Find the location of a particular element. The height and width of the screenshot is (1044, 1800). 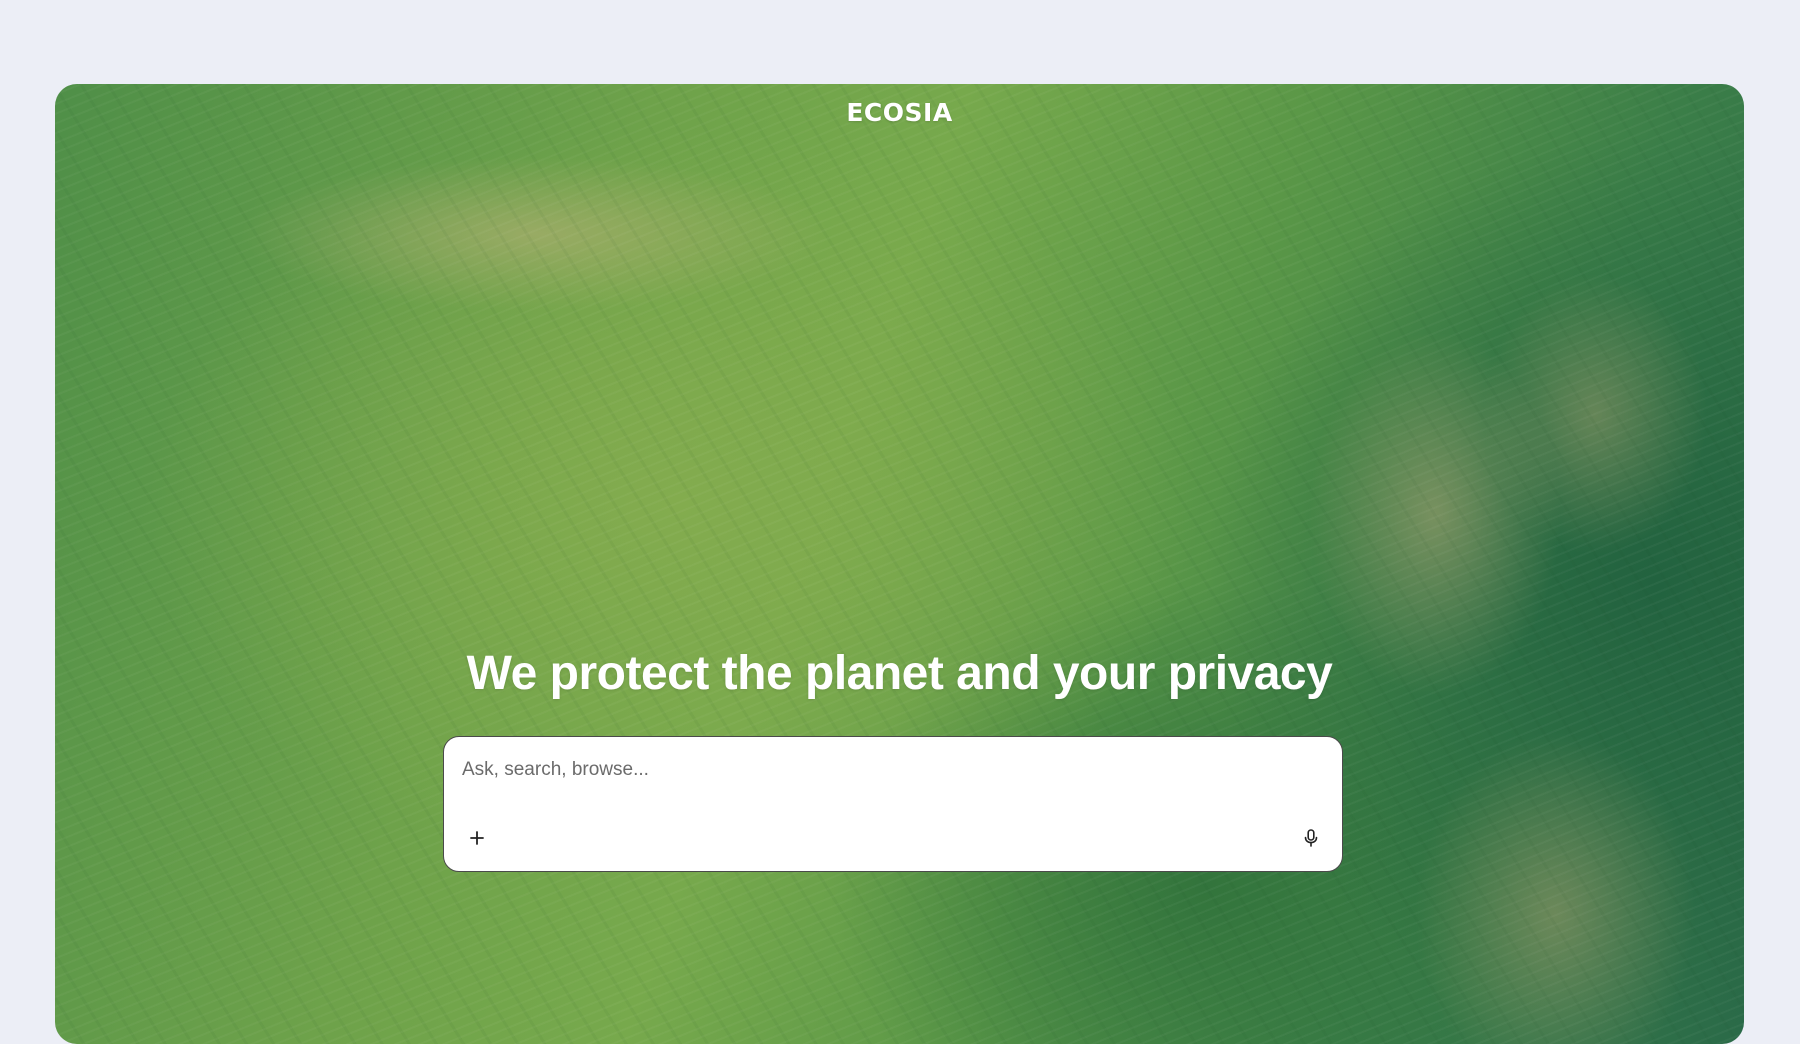

ecosia-logo: ECOSIA is located at coordinates (899, 112).